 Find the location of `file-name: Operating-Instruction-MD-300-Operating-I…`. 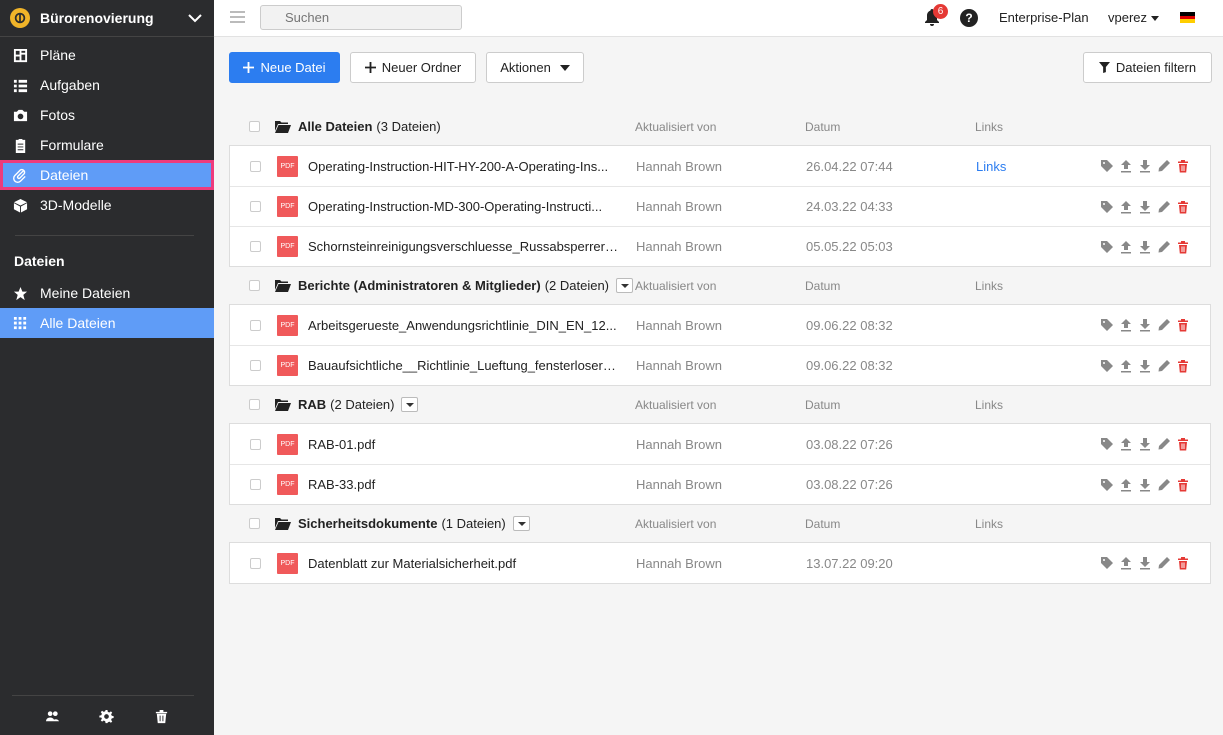

file-name: Operating-Instruction-MD-300-Operating-I… is located at coordinates (463, 206).